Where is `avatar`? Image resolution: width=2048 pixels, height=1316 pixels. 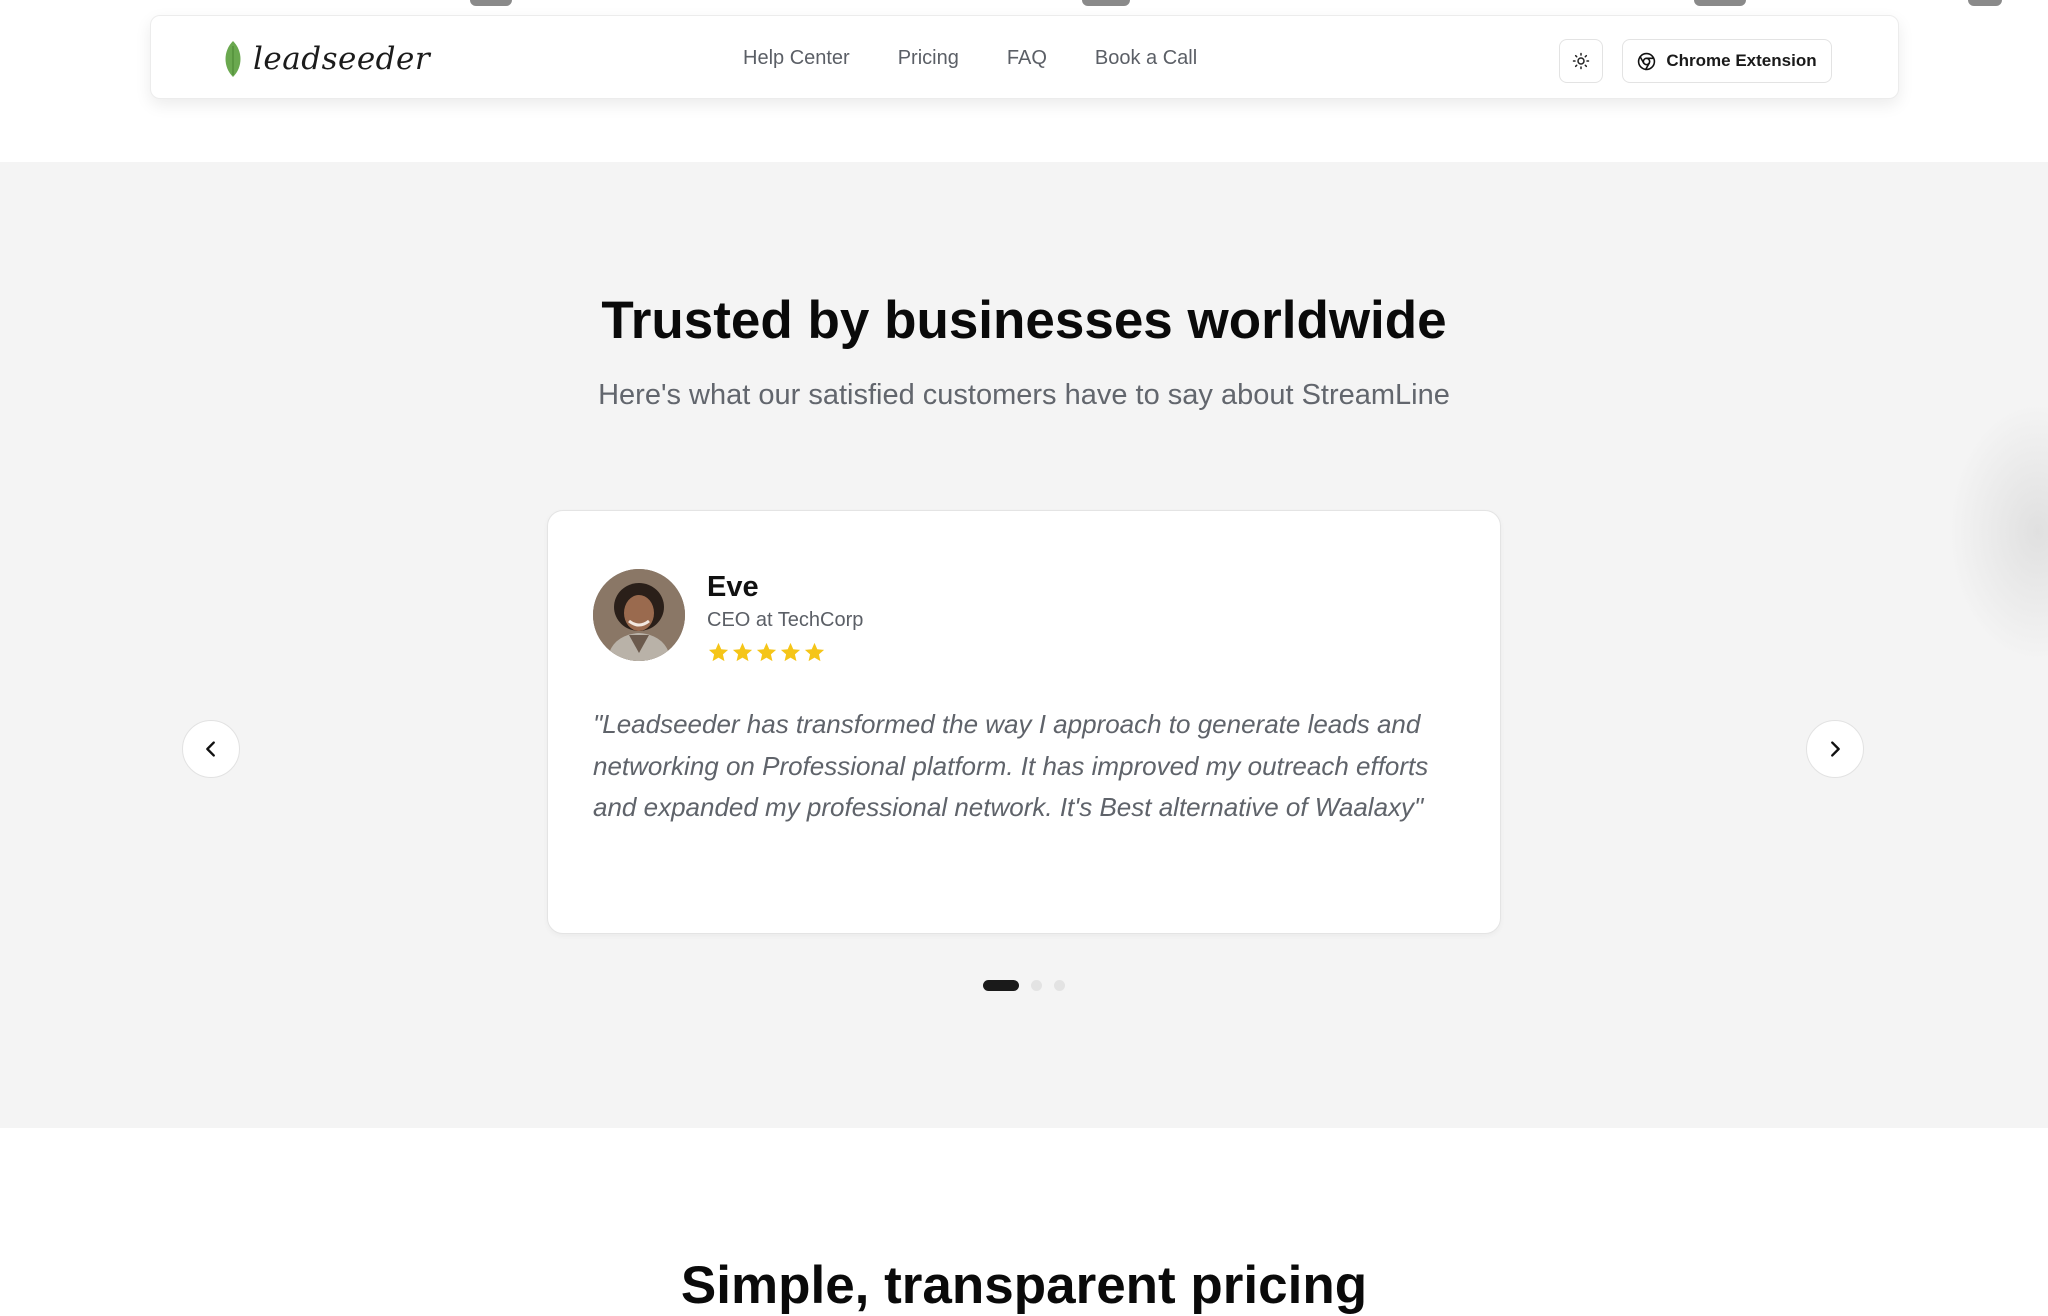 avatar is located at coordinates (639, 615).